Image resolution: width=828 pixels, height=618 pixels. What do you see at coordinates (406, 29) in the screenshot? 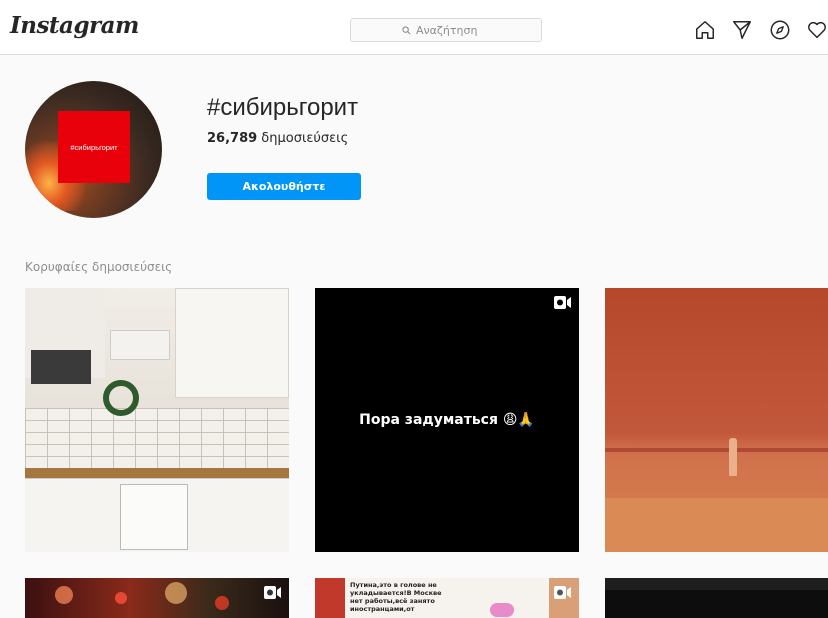
I see `search-icon` at bounding box center [406, 29].